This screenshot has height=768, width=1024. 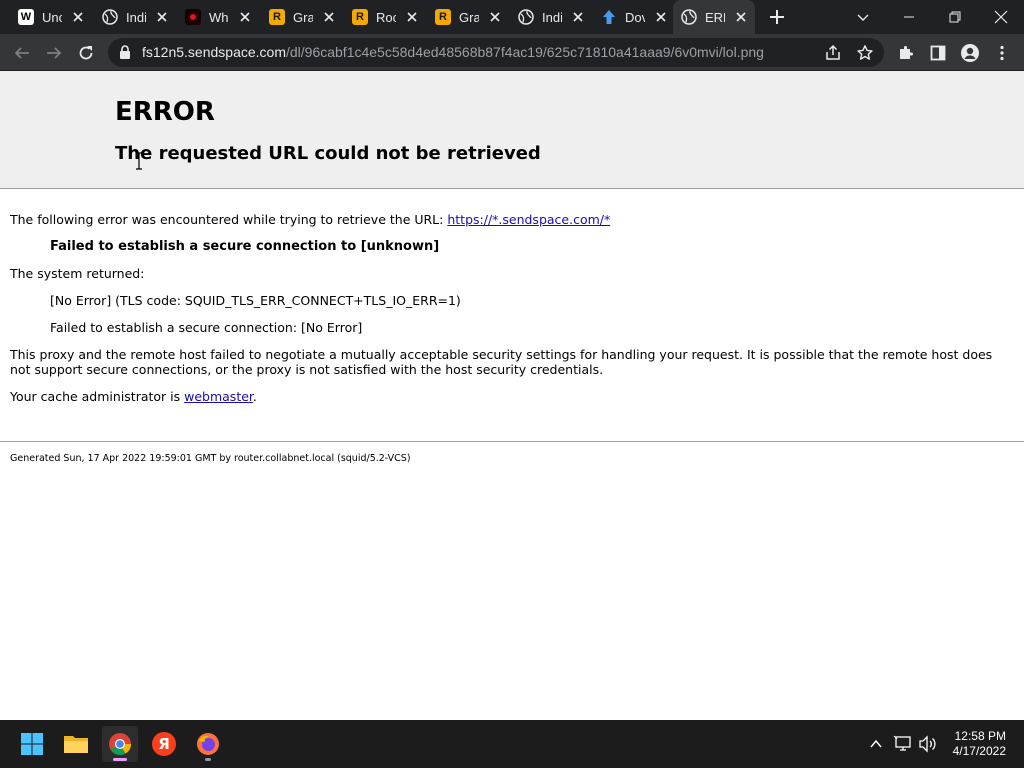 I want to click on taskbar-yandex: Я, so click(x=164, y=744).